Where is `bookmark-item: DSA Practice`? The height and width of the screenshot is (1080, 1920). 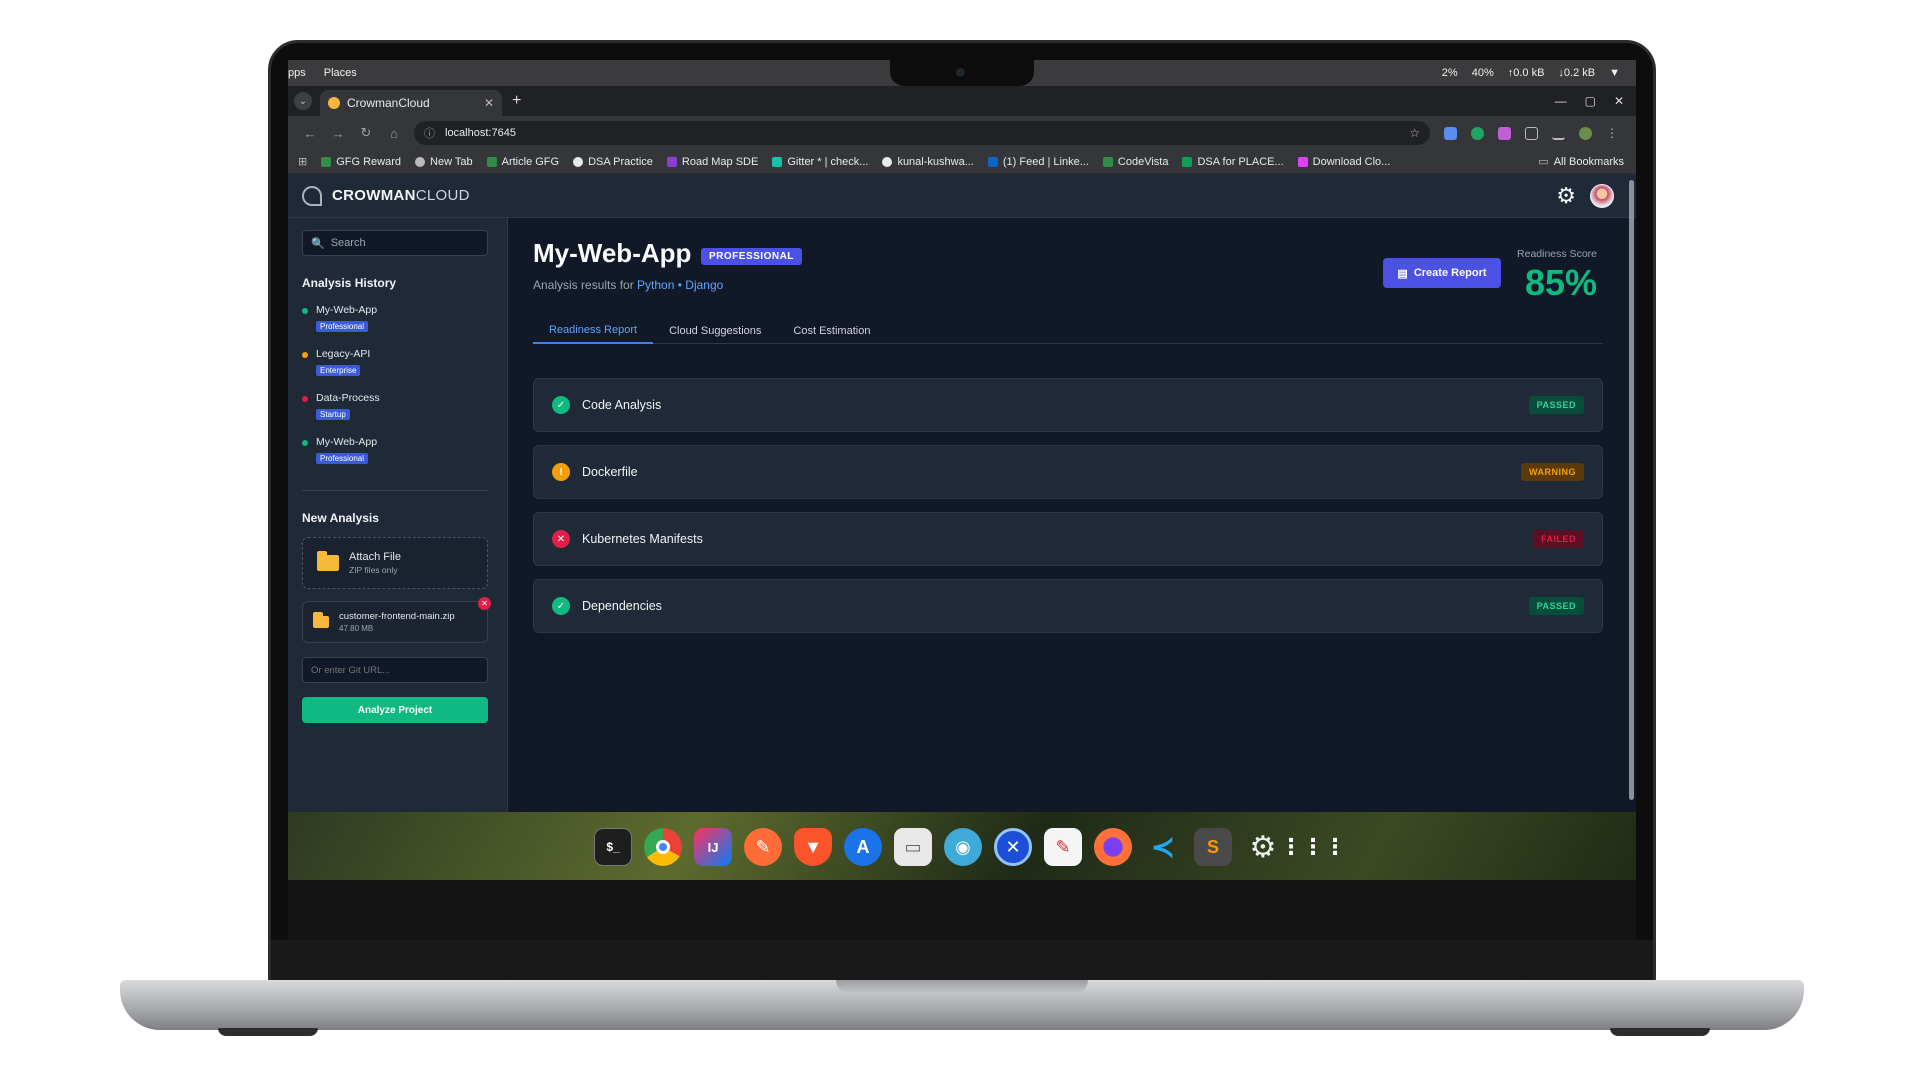
bookmark-item: DSA Practice is located at coordinates (613, 162).